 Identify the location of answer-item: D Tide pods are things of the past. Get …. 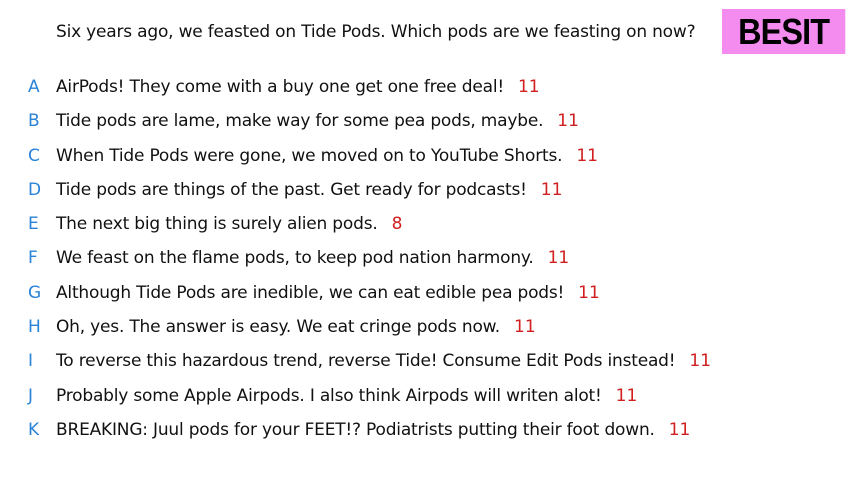
(432, 193).